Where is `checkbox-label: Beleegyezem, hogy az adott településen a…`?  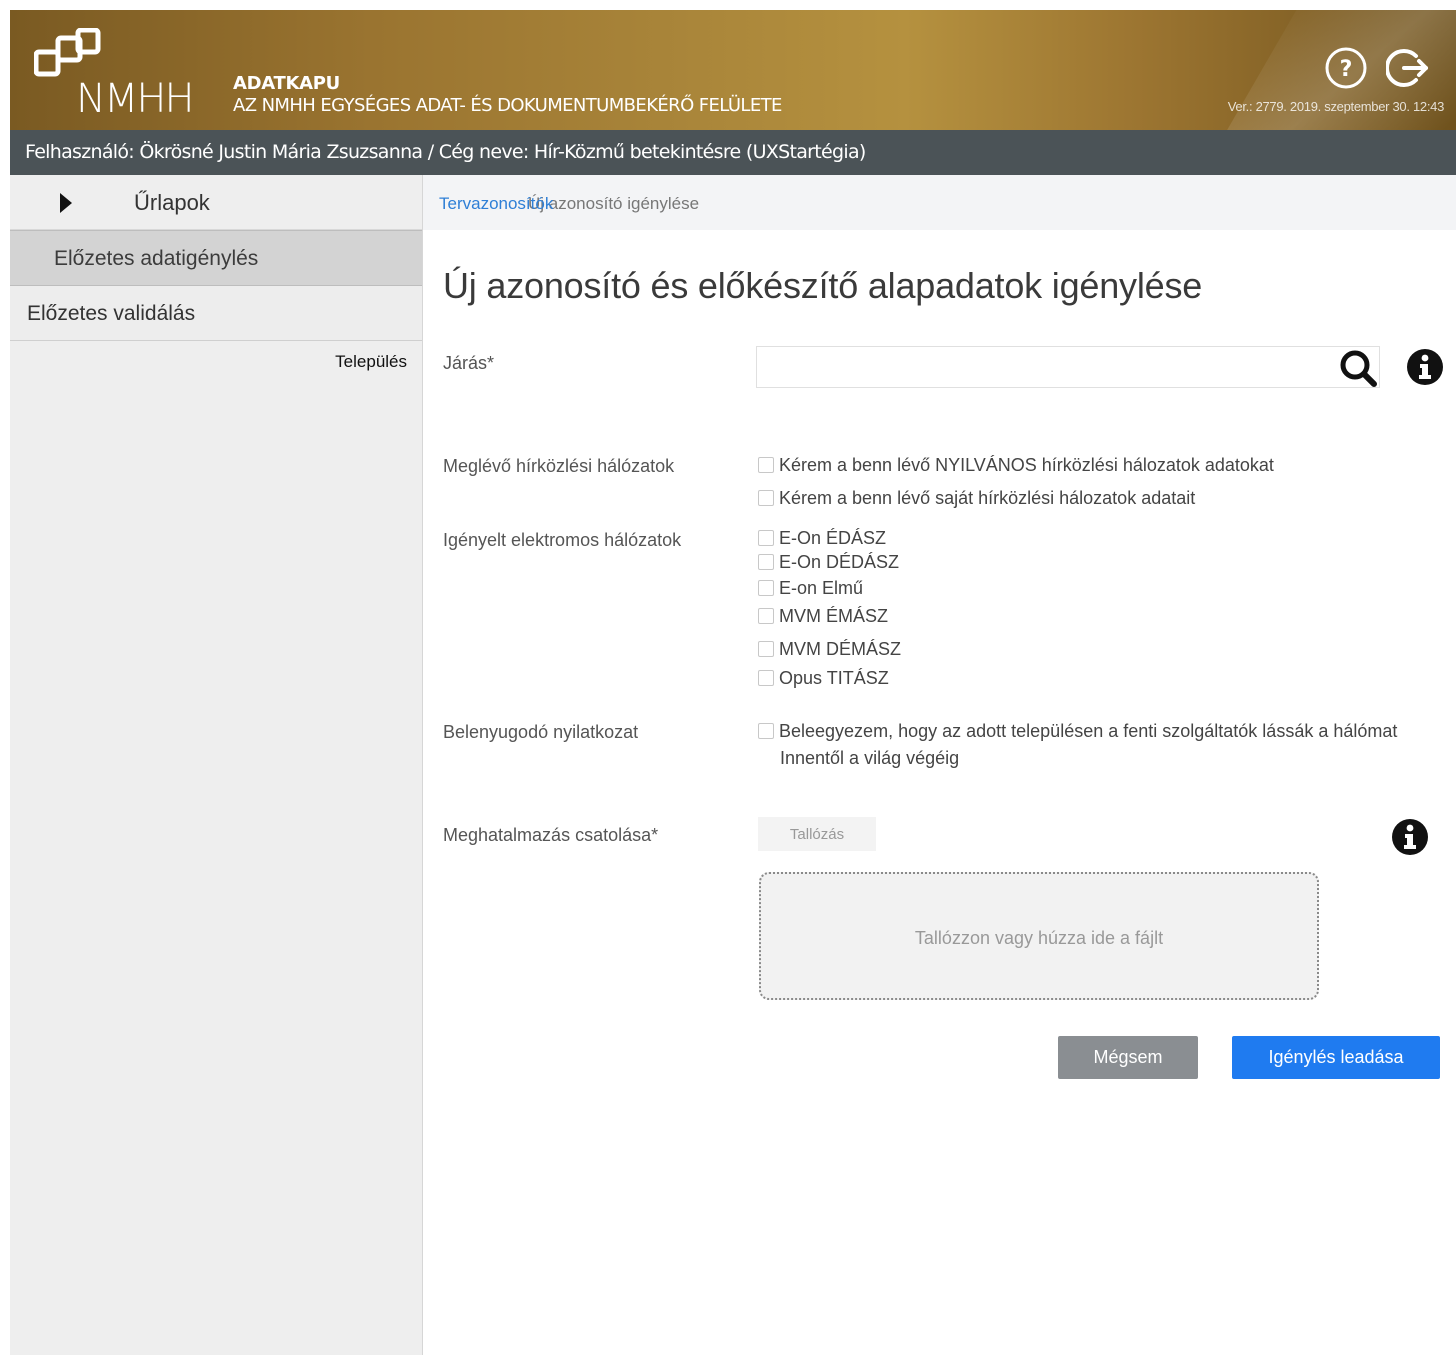 checkbox-label: Beleegyezem, hogy az adott településen a… is located at coordinates (1088, 730).